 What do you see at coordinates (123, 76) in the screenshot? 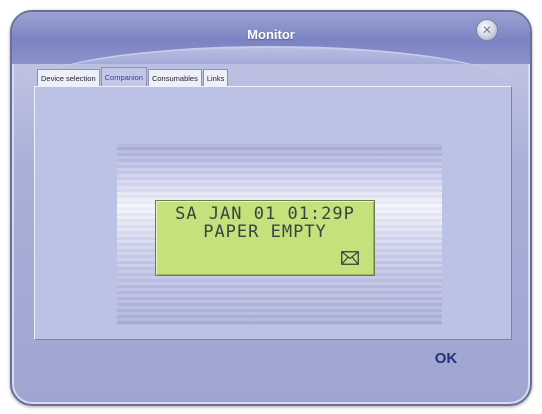
I see `tab-companion: Companion` at bounding box center [123, 76].